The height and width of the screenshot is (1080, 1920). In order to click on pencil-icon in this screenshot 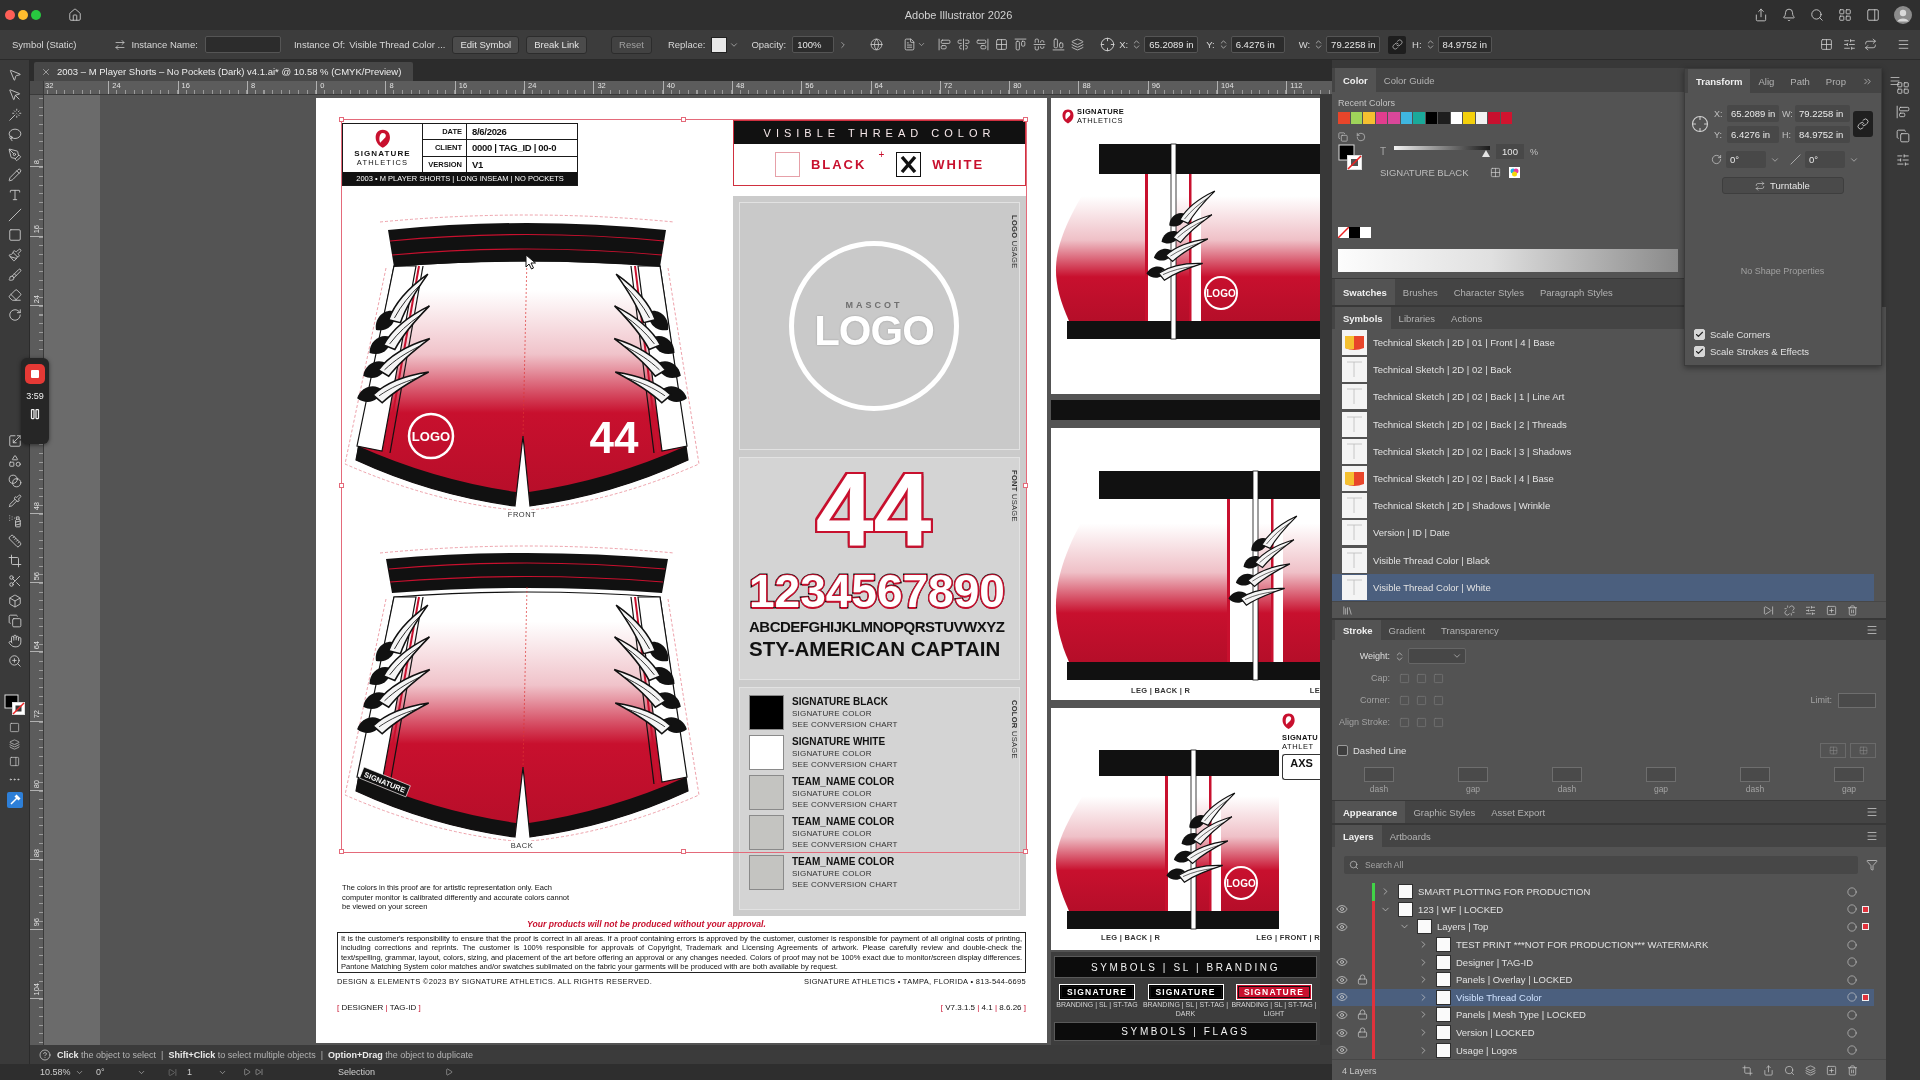, I will do `click(14, 175)`.